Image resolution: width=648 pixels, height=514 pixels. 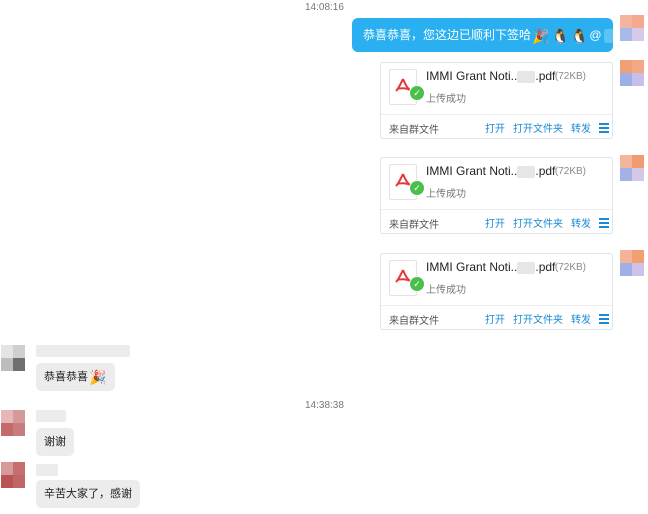 I want to click on mention-prefix: @, so click(x=595, y=35).